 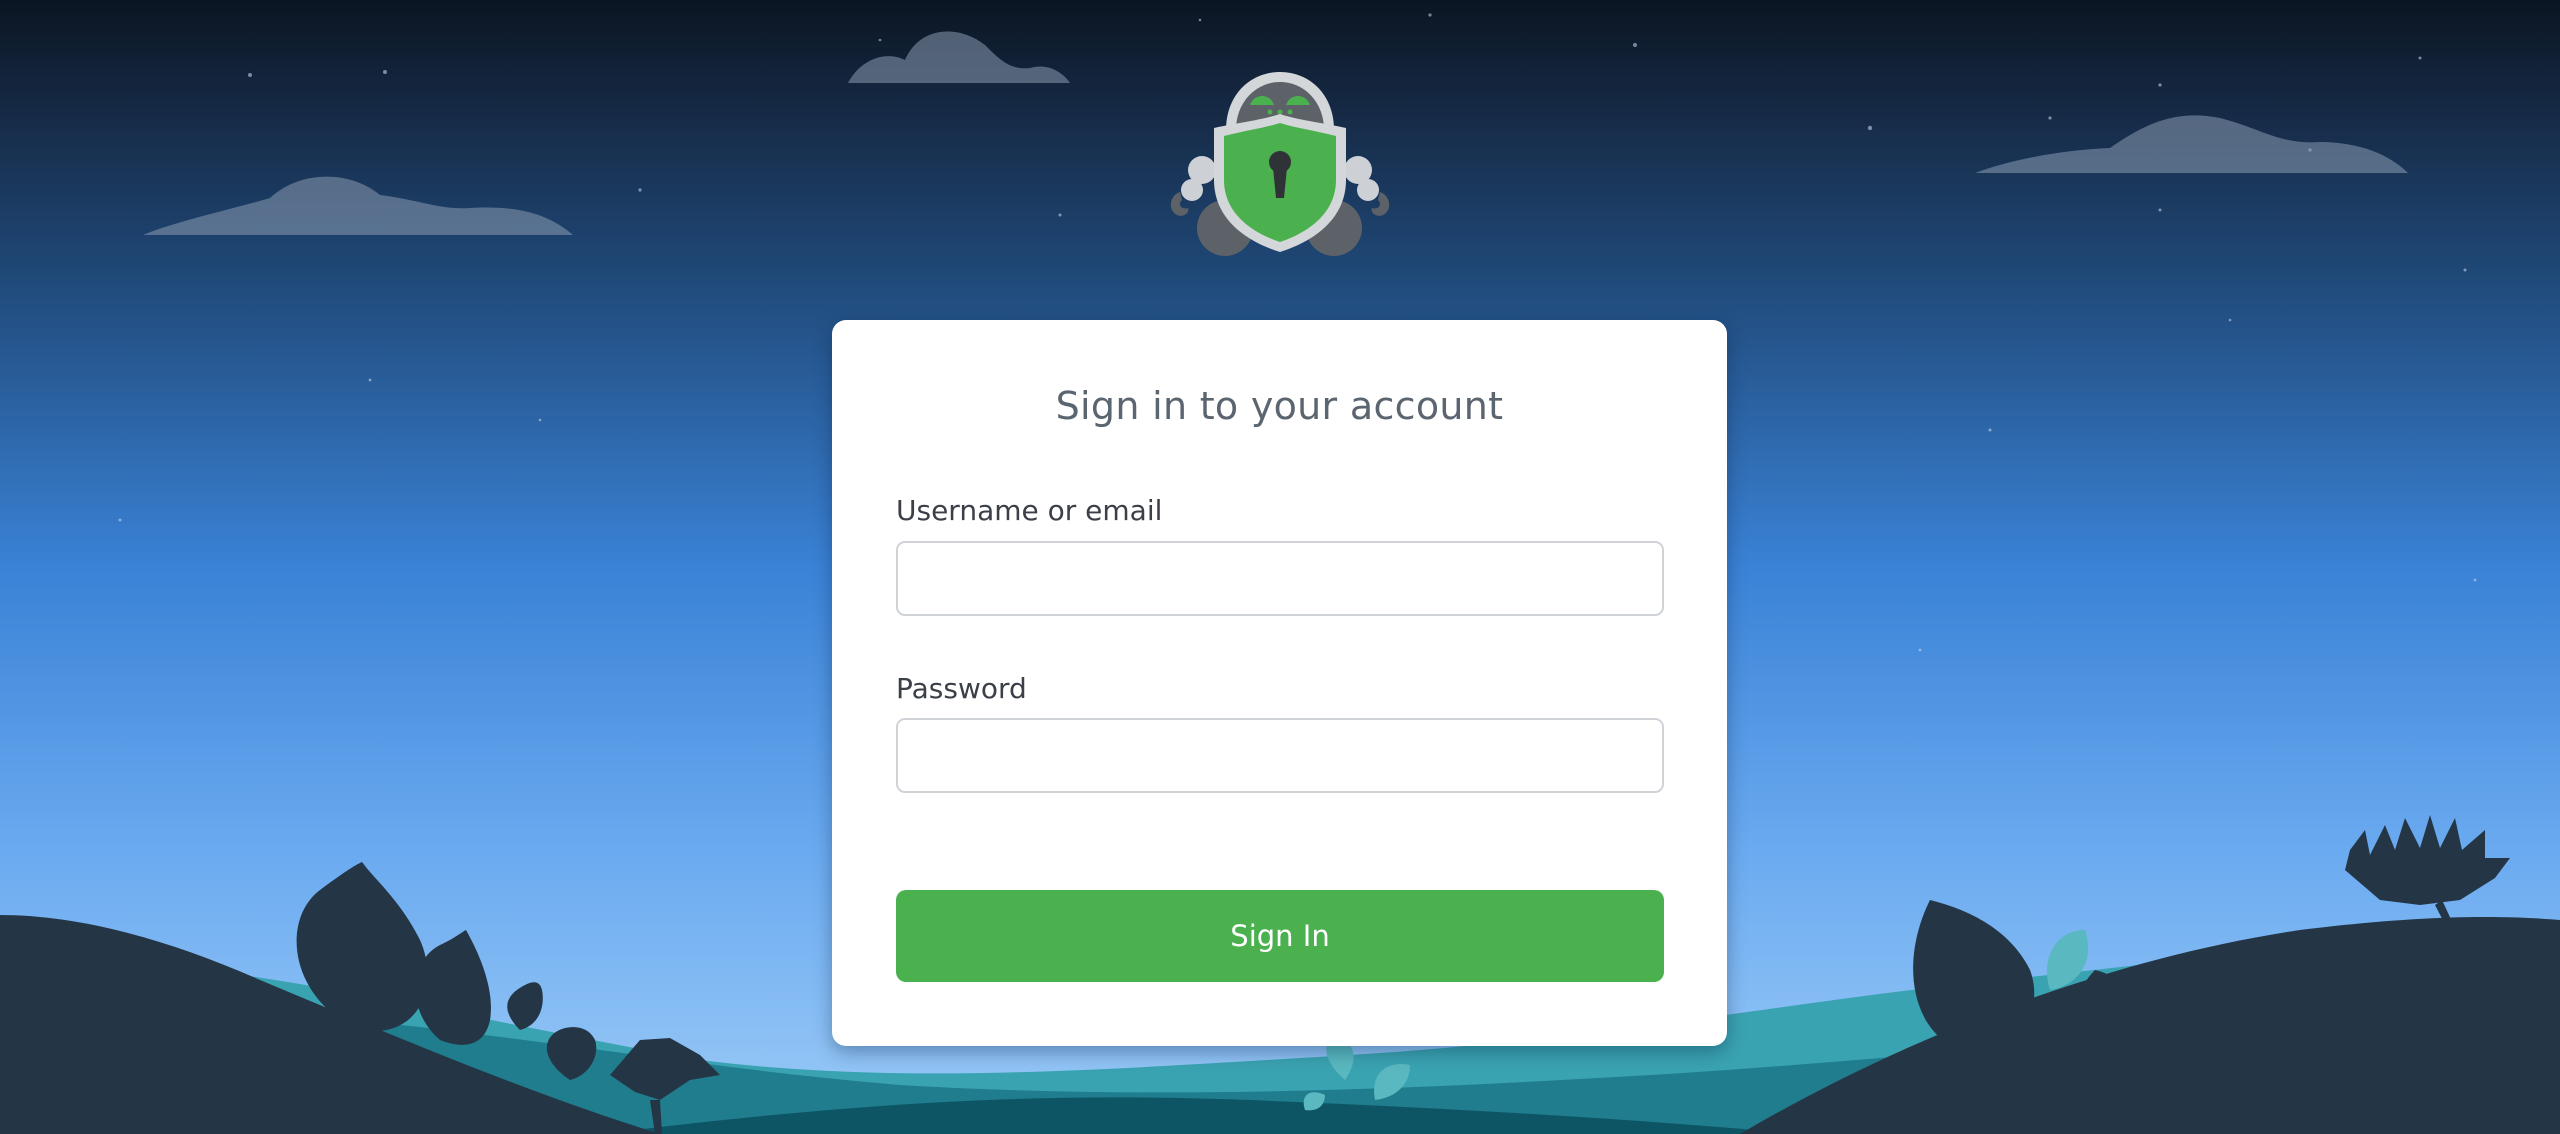 What do you see at coordinates (1029, 510) in the screenshot?
I see `username-label: Username or email` at bounding box center [1029, 510].